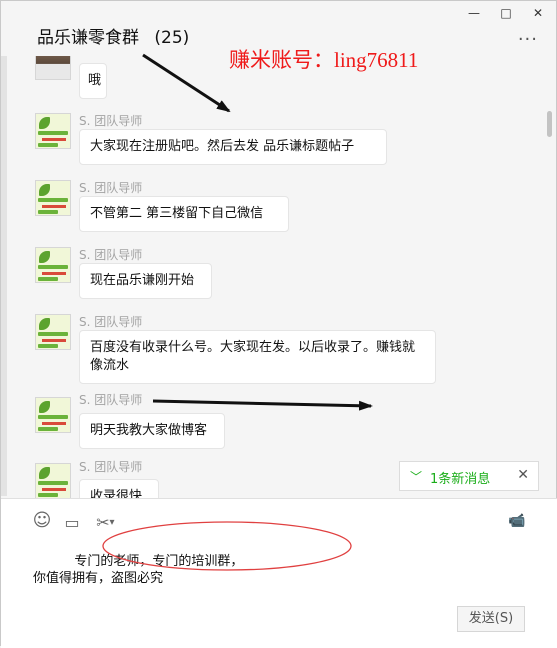 This screenshot has height=648, width=557. I want to click on send-button: 发送(S), so click(491, 619).